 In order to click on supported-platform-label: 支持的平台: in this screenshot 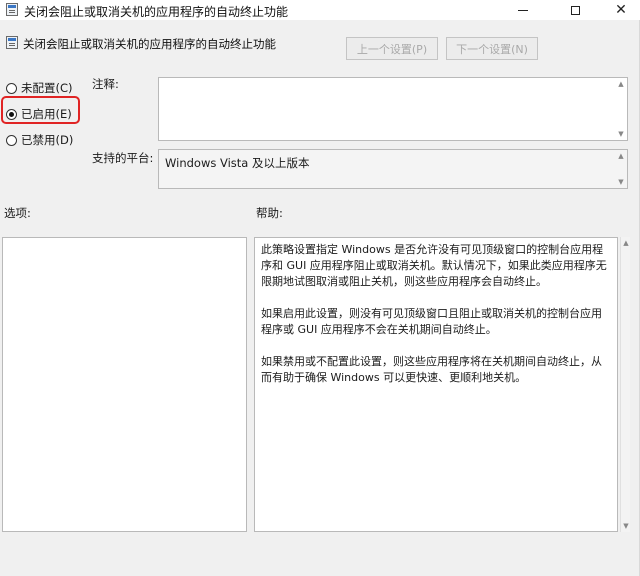, I will do `click(123, 158)`.